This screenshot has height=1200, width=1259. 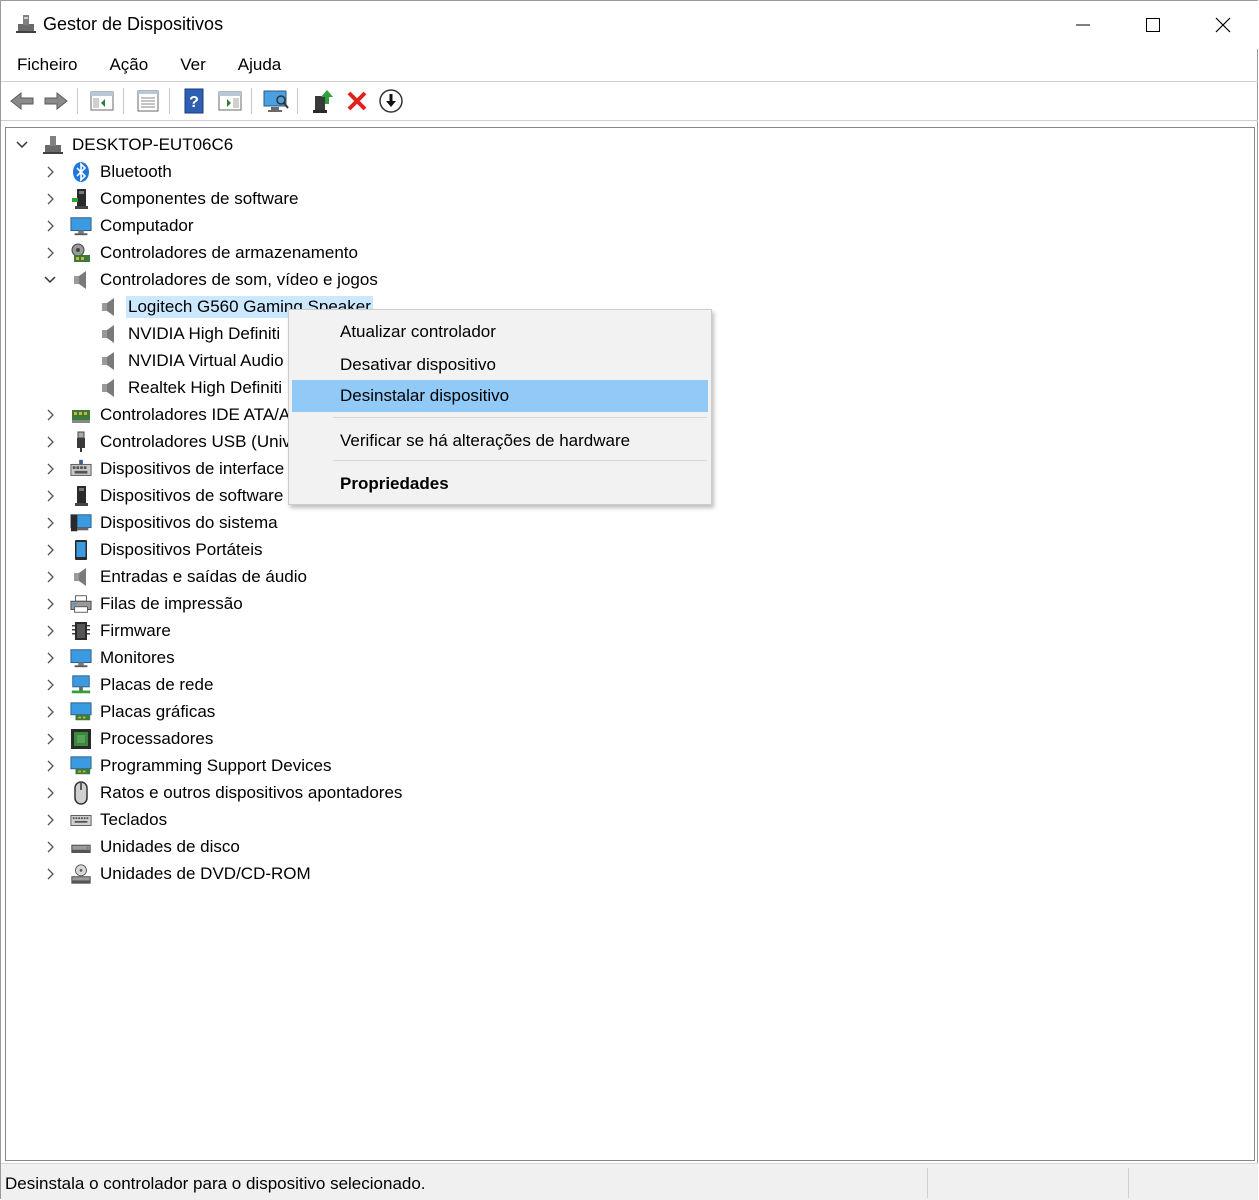 I want to click on show-hide-console-tree-icon, so click(x=102, y=101).